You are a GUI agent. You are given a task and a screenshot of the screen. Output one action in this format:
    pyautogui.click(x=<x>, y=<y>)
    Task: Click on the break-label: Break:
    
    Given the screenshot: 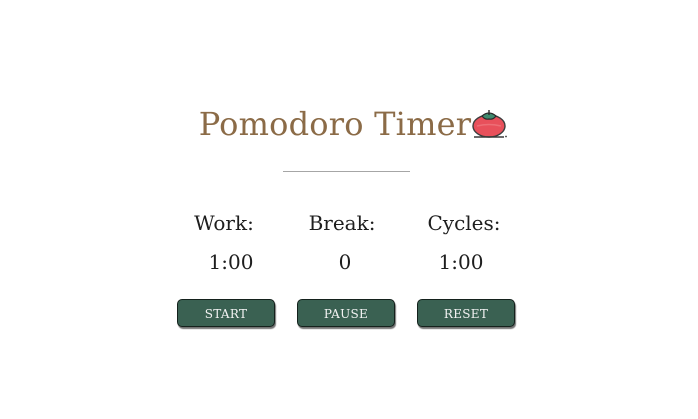 What is the action you would take?
    pyautogui.click(x=342, y=223)
    